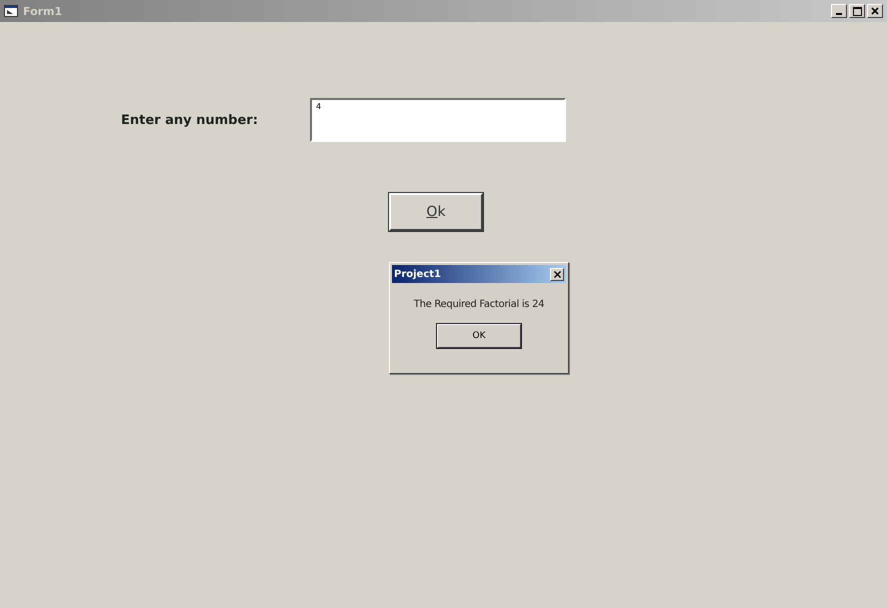 This screenshot has width=887, height=608. Describe the element at coordinates (857, 11) in the screenshot. I see `maximize-icon` at that location.